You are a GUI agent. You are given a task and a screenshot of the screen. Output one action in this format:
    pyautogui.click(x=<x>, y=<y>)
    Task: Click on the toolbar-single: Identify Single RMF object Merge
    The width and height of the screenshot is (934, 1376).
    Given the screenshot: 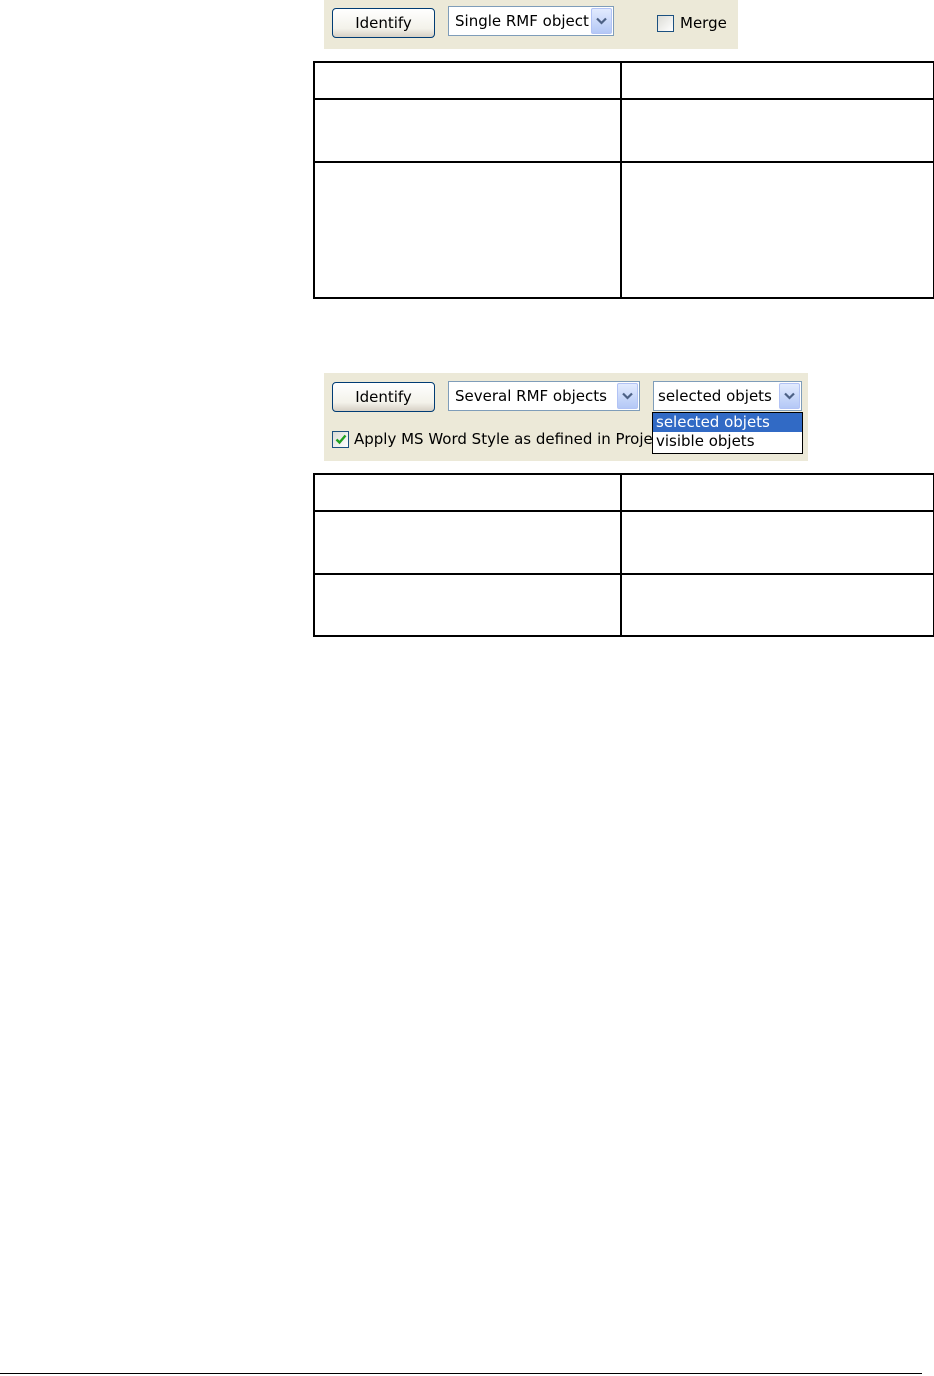 What is the action you would take?
    pyautogui.click(x=531, y=24)
    